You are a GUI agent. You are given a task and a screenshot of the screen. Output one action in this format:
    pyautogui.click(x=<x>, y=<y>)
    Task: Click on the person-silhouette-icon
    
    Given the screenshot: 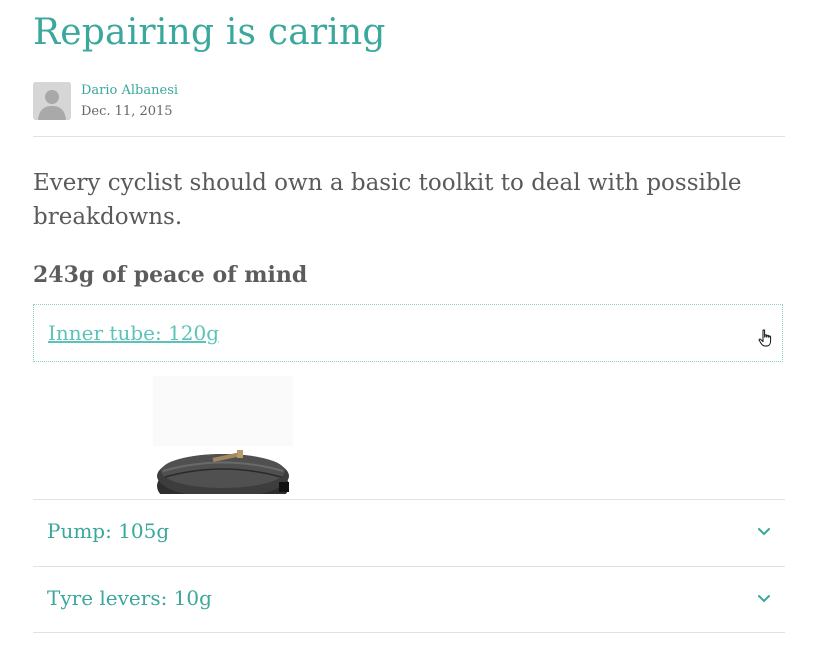 What is the action you would take?
    pyautogui.click(x=52, y=101)
    